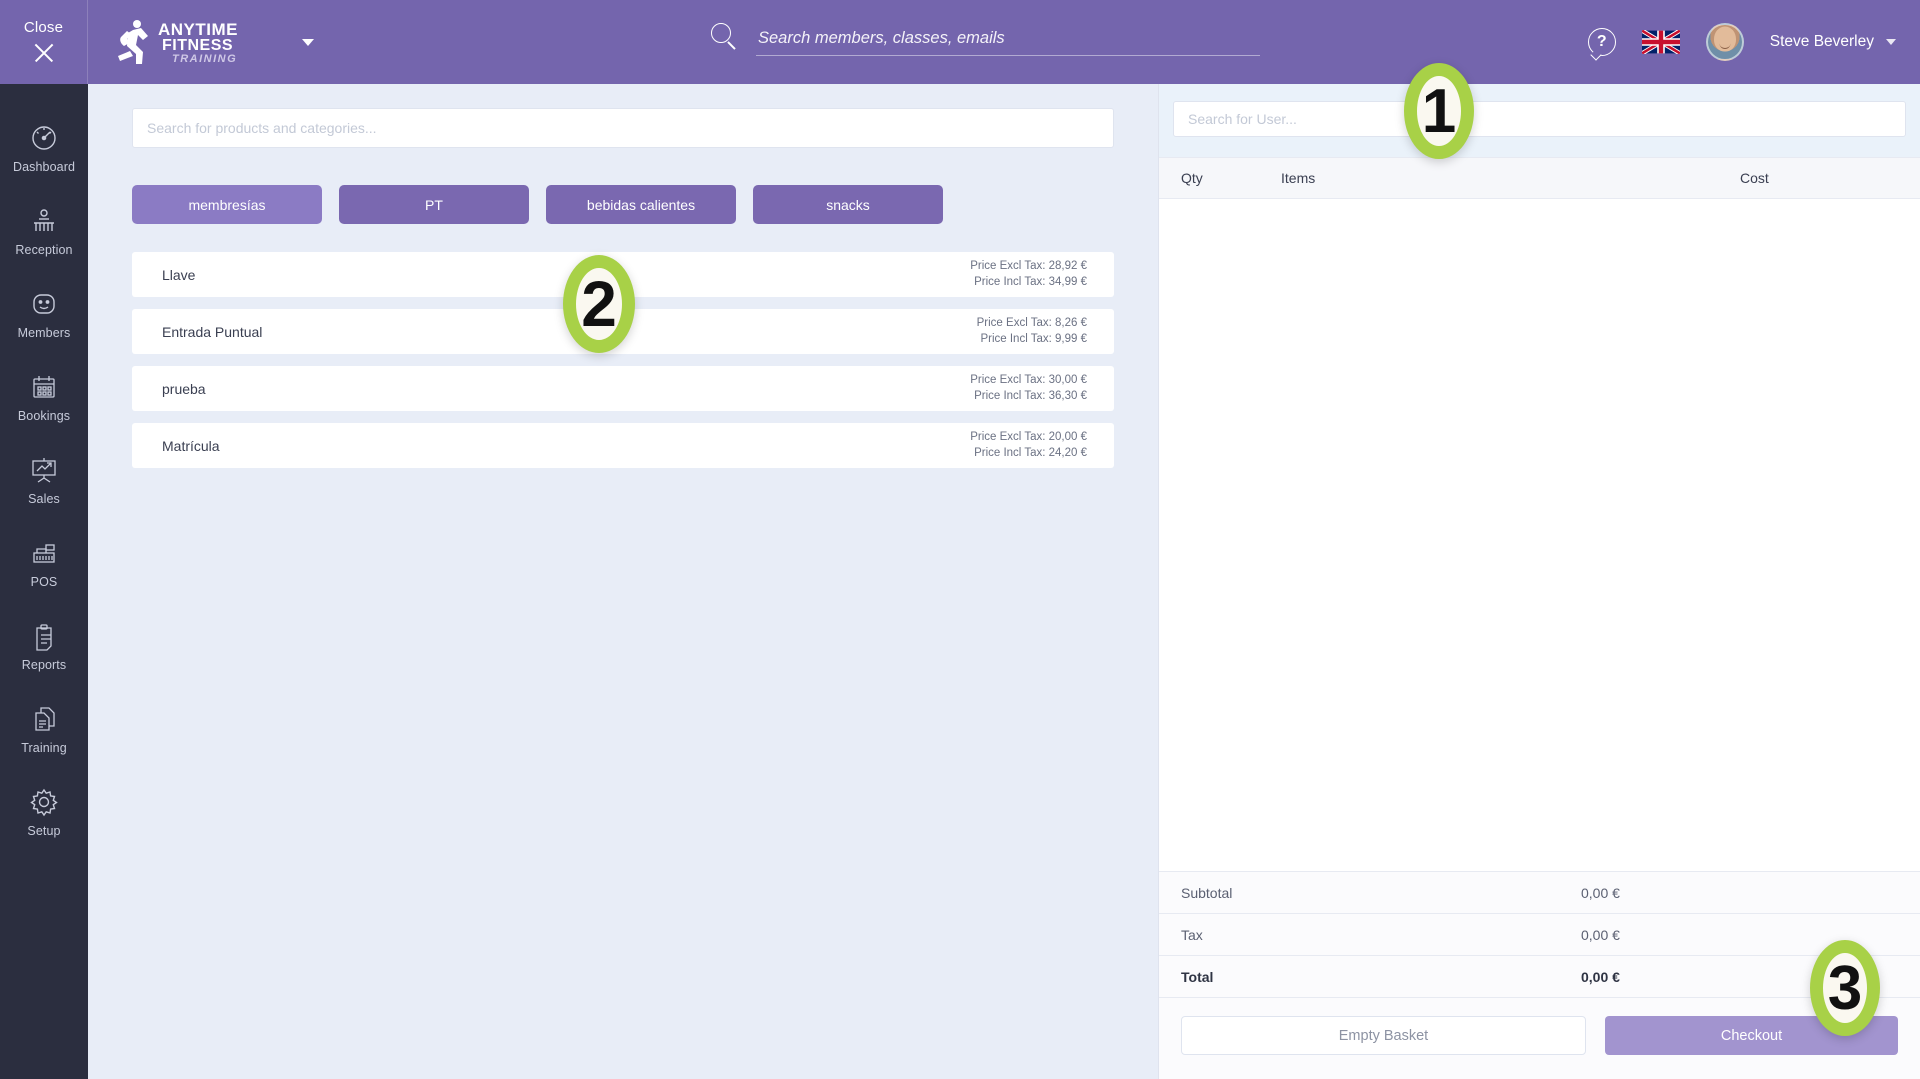 This screenshot has height=1079, width=1920. What do you see at coordinates (599, 304) in the screenshot?
I see `callout-badge-2: 2` at bounding box center [599, 304].